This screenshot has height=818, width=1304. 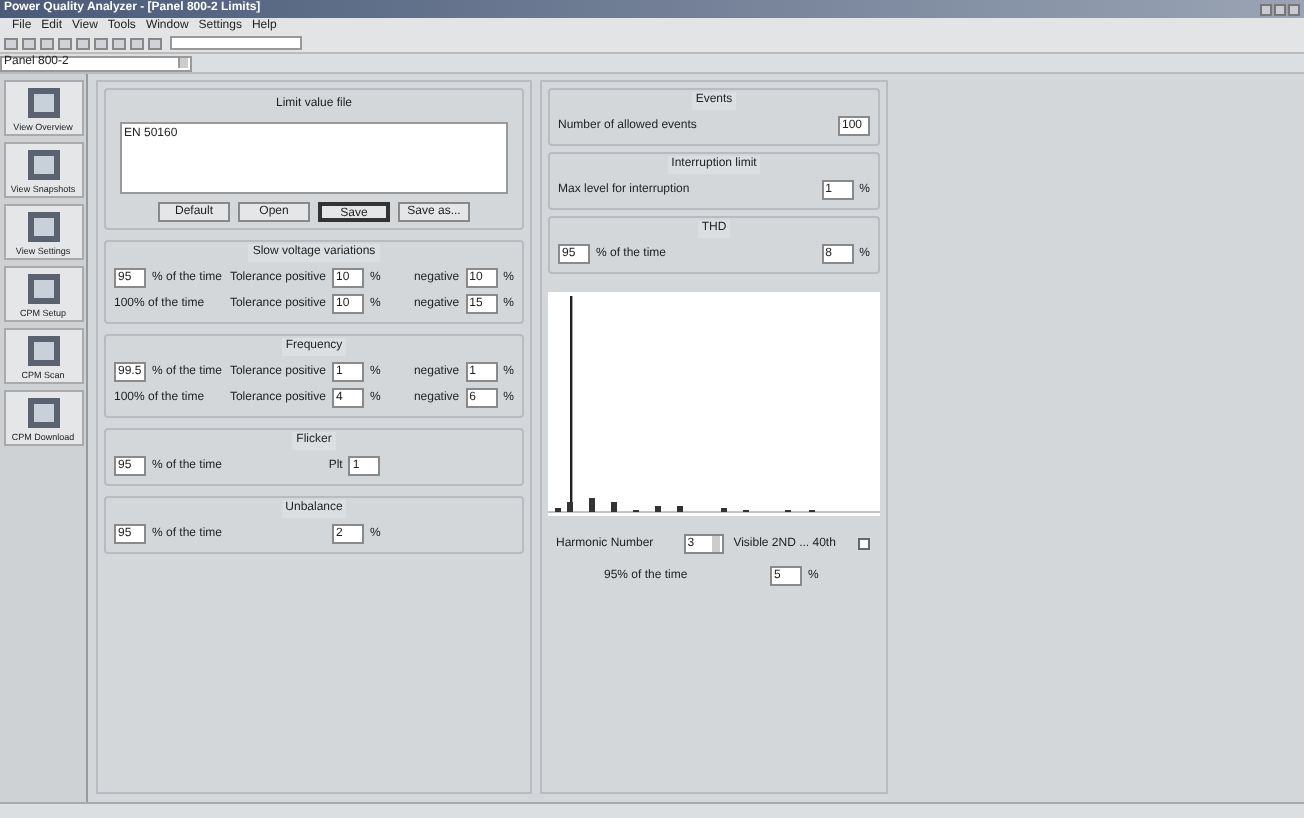 I want to click on checkbox, so click(x=863, y=544).